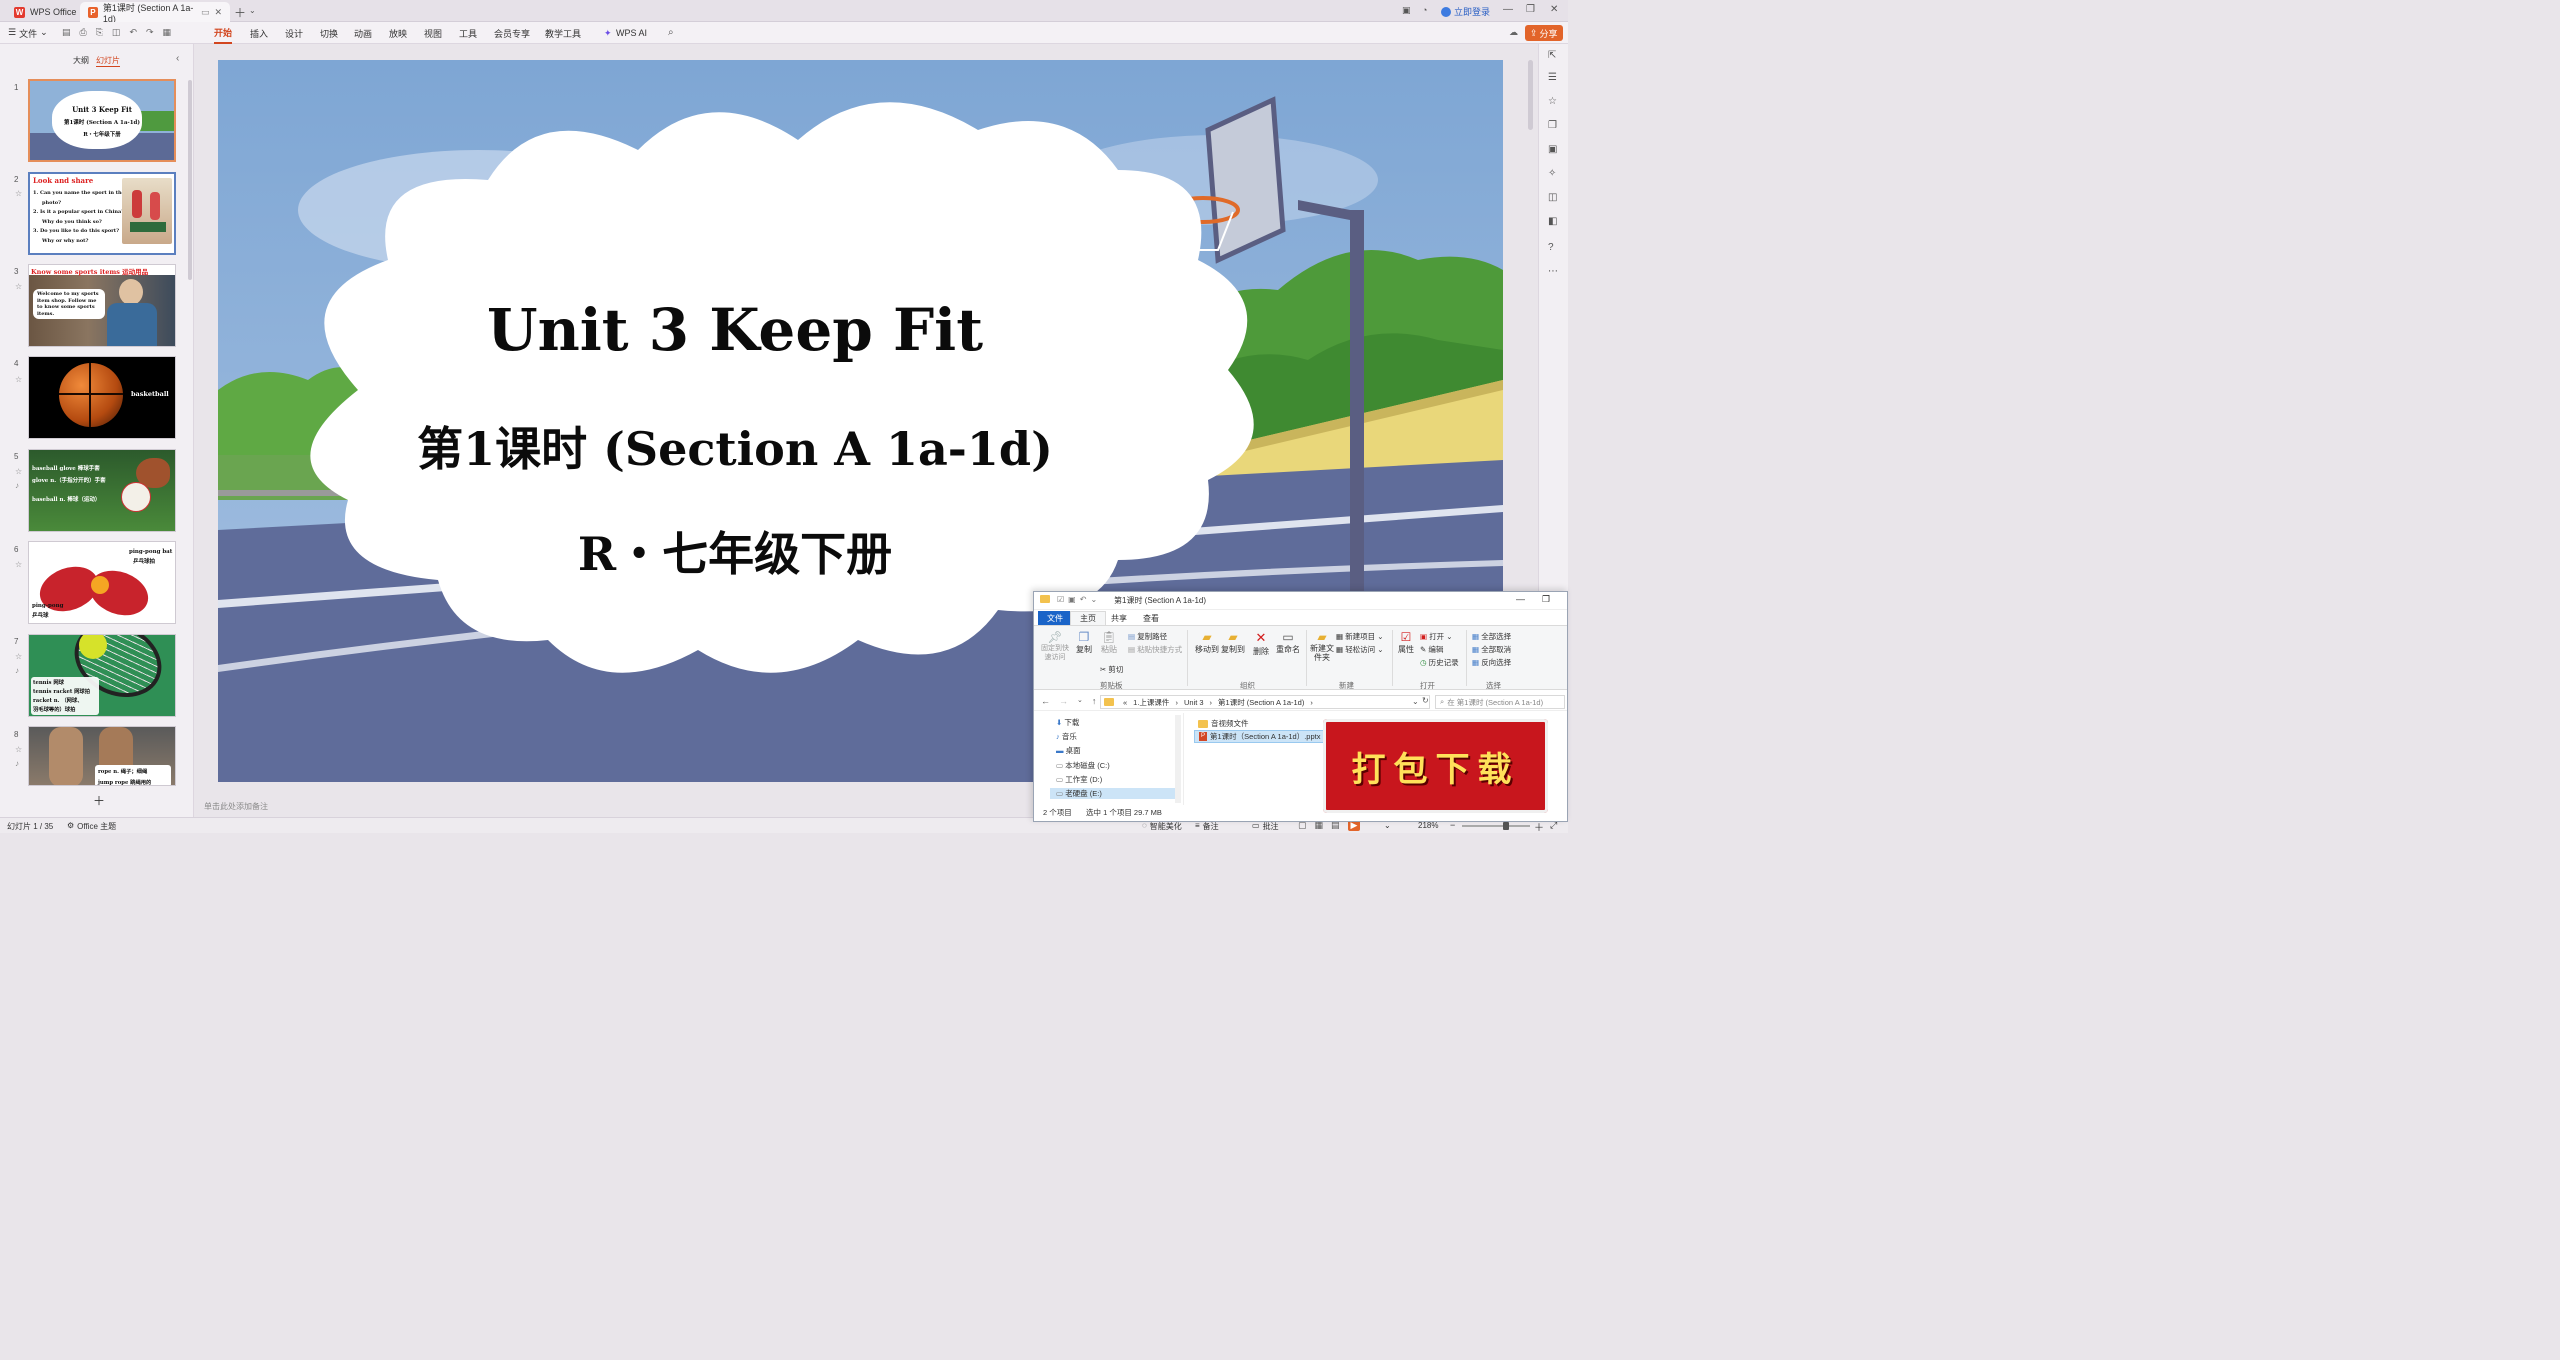 This screenshot has height=1360, width=2560. What do you see at coordinates (1506, 826) in the screenshot?
I see `zoom-slider-thumb` at bounding box center [1506, 826].